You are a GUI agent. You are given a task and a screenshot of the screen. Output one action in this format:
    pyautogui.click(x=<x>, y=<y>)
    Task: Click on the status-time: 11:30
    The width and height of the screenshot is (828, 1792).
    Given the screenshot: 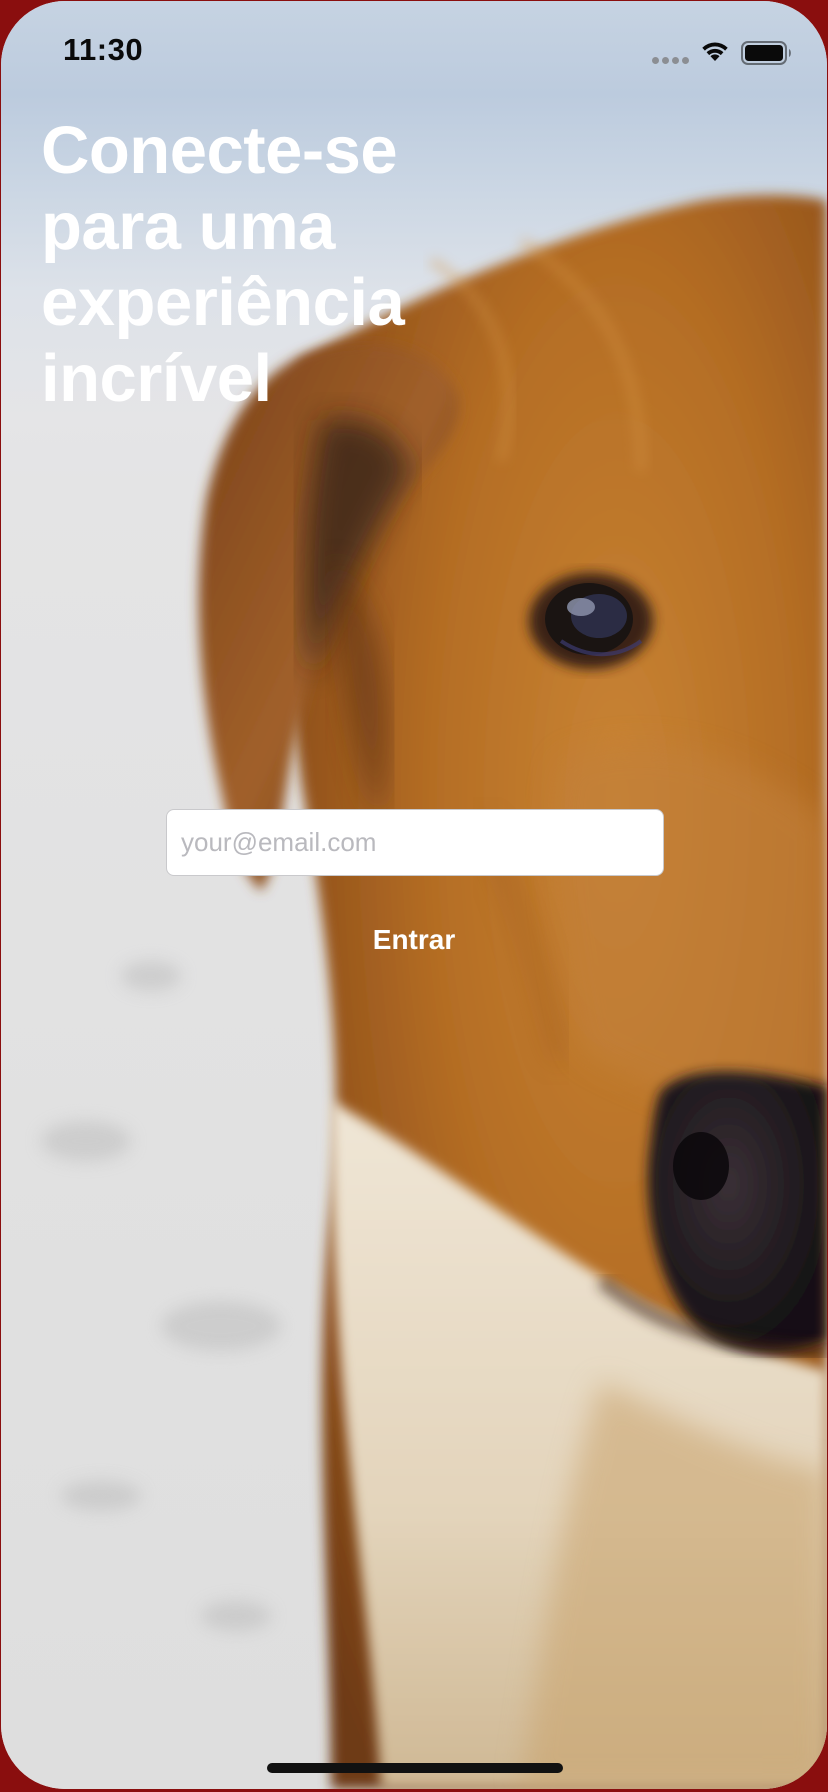 What is the action you would take?
    pyautogui.click(x=103, y=49)
    